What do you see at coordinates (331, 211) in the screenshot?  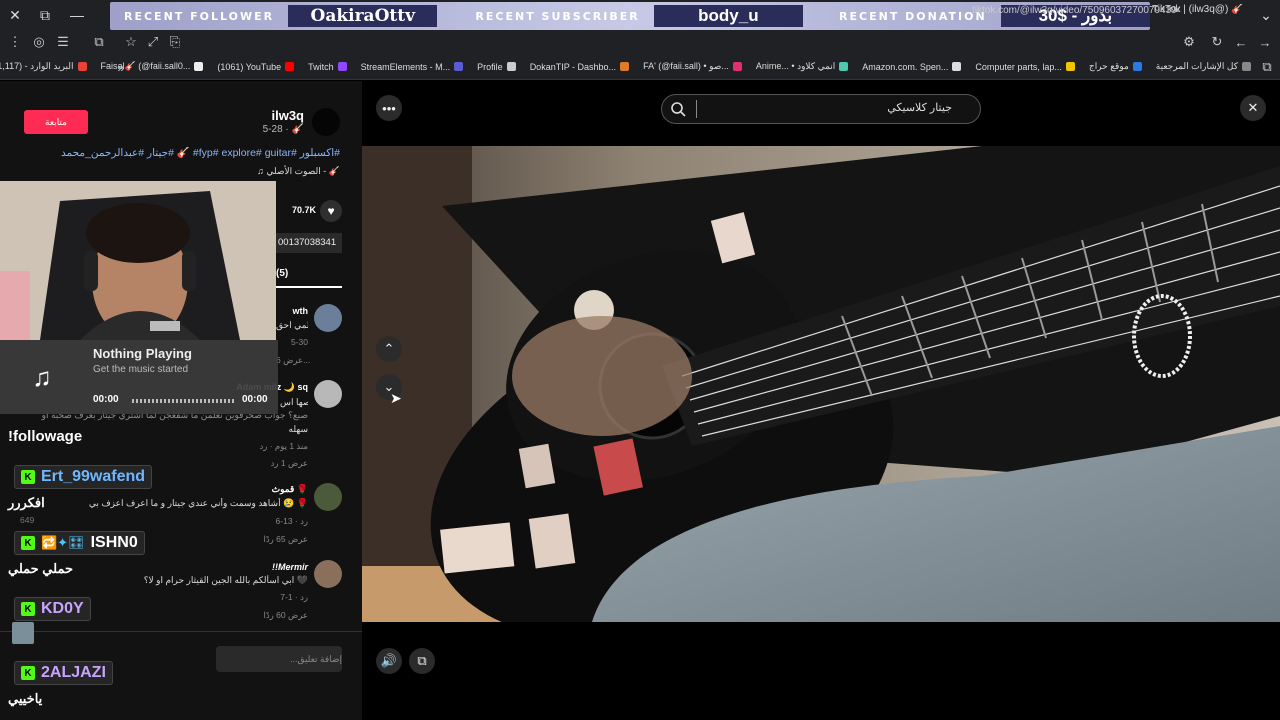 I see `like-heart-icon: ♥` at bounding box center [331, 211].